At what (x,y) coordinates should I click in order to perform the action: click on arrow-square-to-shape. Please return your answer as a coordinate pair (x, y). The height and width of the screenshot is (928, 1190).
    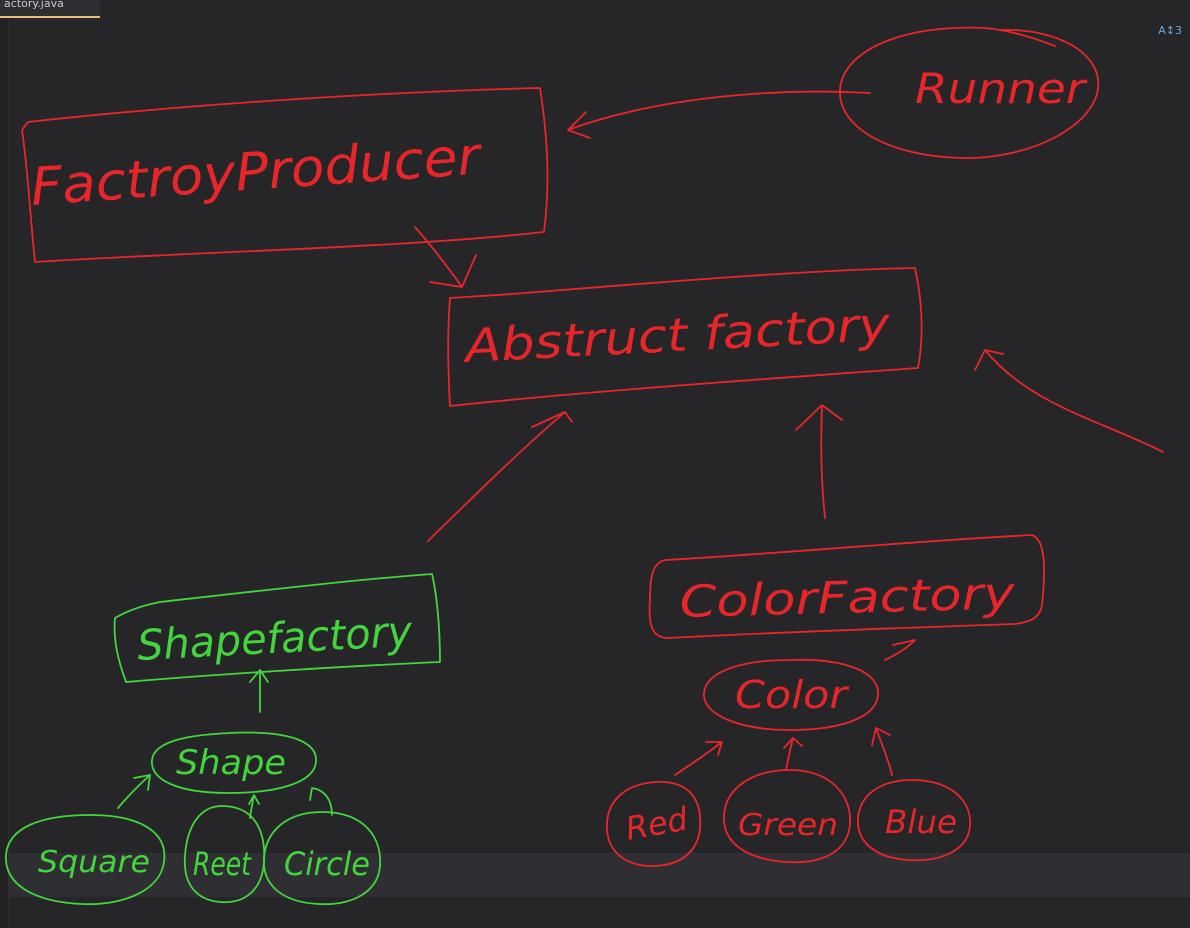
    Looking at the image, I should click on (134, 791).